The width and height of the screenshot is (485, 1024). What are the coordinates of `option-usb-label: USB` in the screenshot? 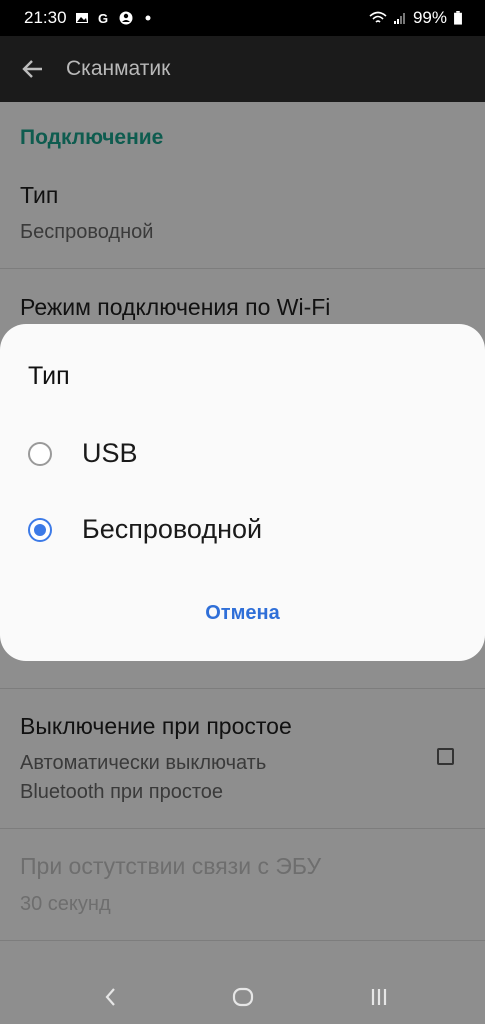 It's located at (110, 453).